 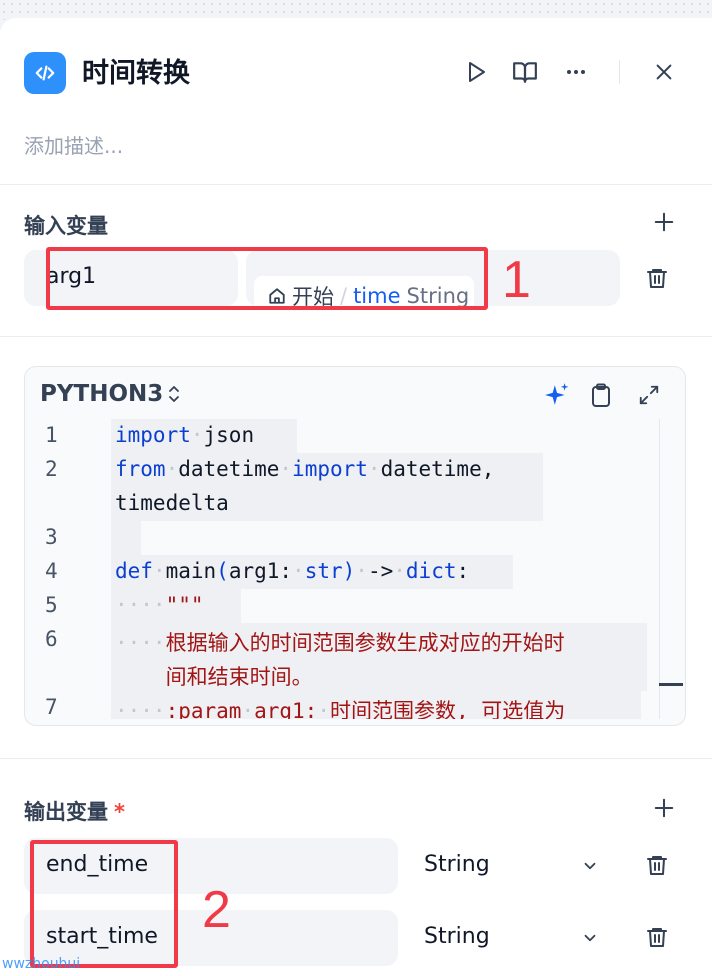 I want to click on code-line: def·main(arg1:·str)·->·dict:, so click(x=292, y=571).